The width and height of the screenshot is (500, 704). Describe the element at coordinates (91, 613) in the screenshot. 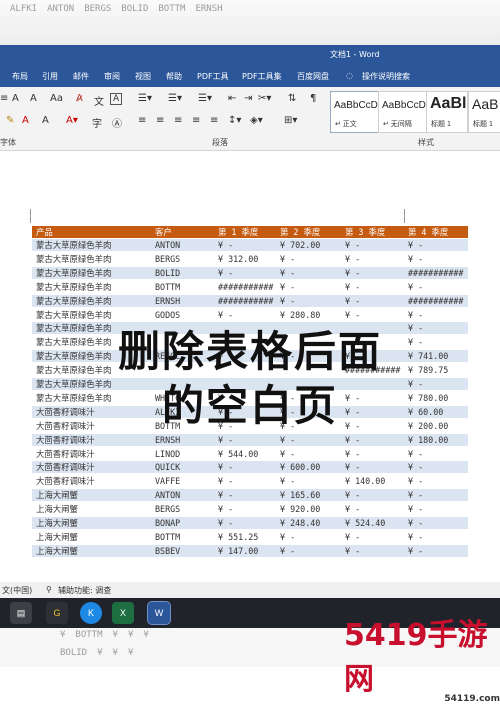

I see `taskbar-app-k: K` at that location.